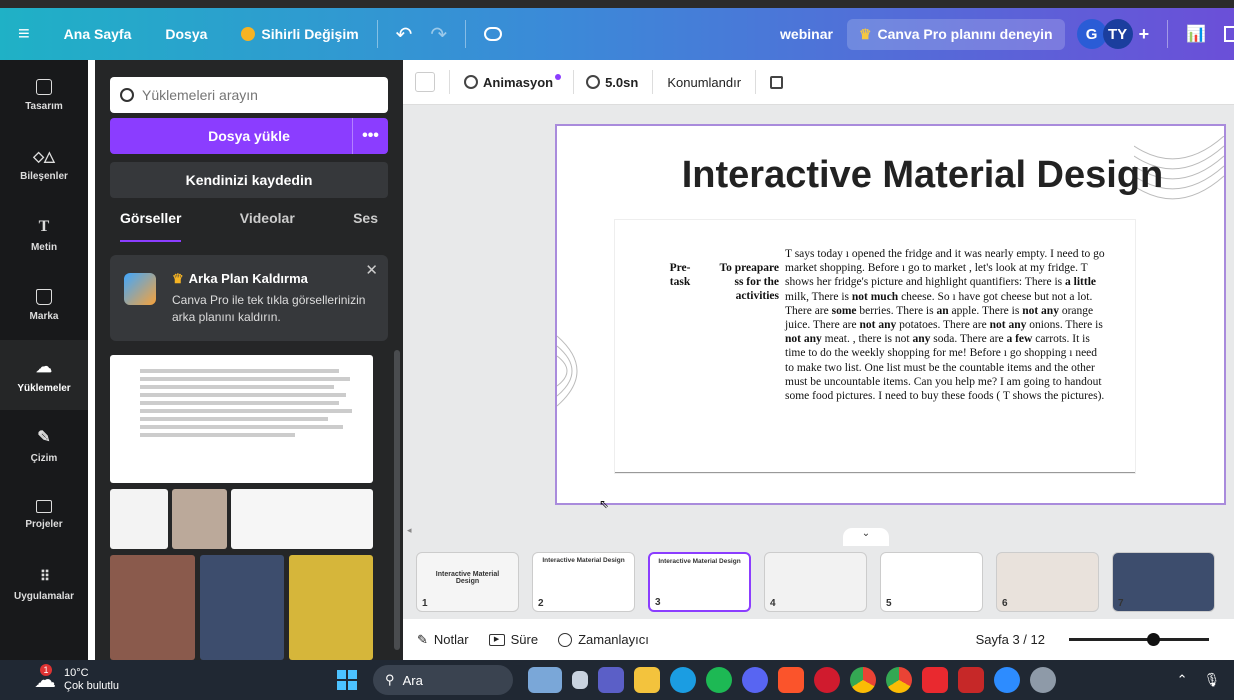 The image size is (1234, 700). What do you see at coordinates (1139, 639) in the screenshot?
I see `zoom-slider` at bounding box center [1139, 639].